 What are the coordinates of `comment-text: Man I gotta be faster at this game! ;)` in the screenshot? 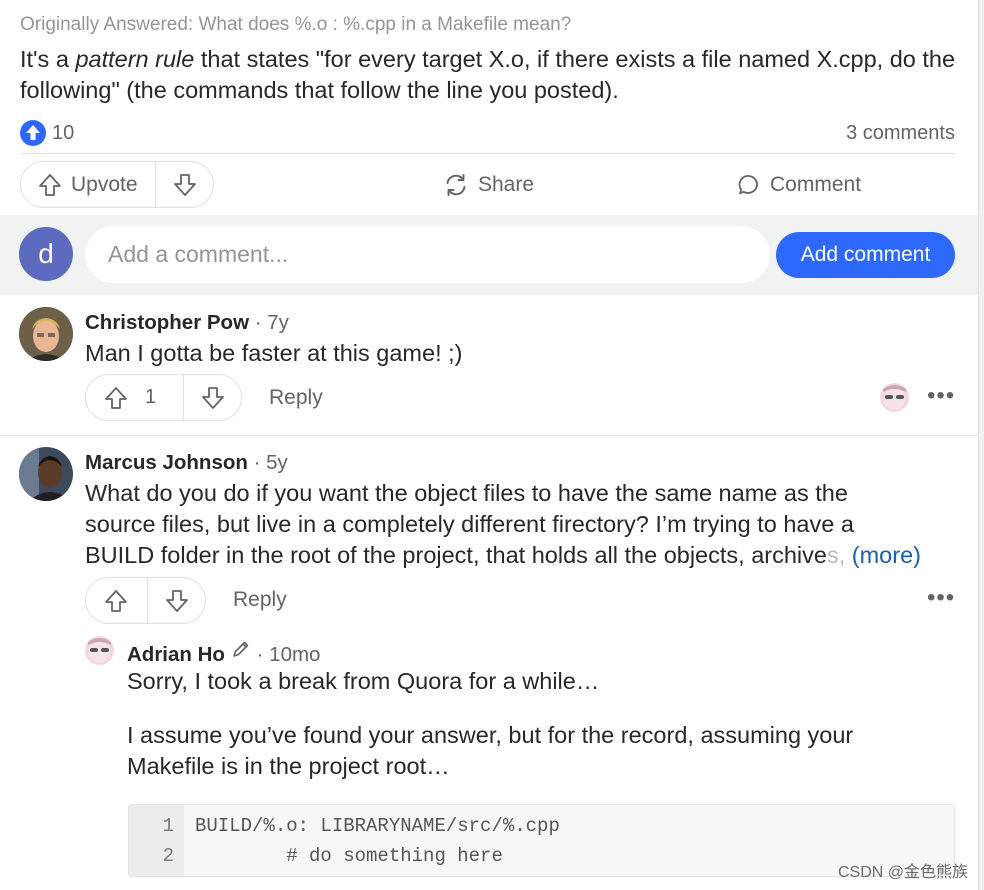 It's located at (274, 353).